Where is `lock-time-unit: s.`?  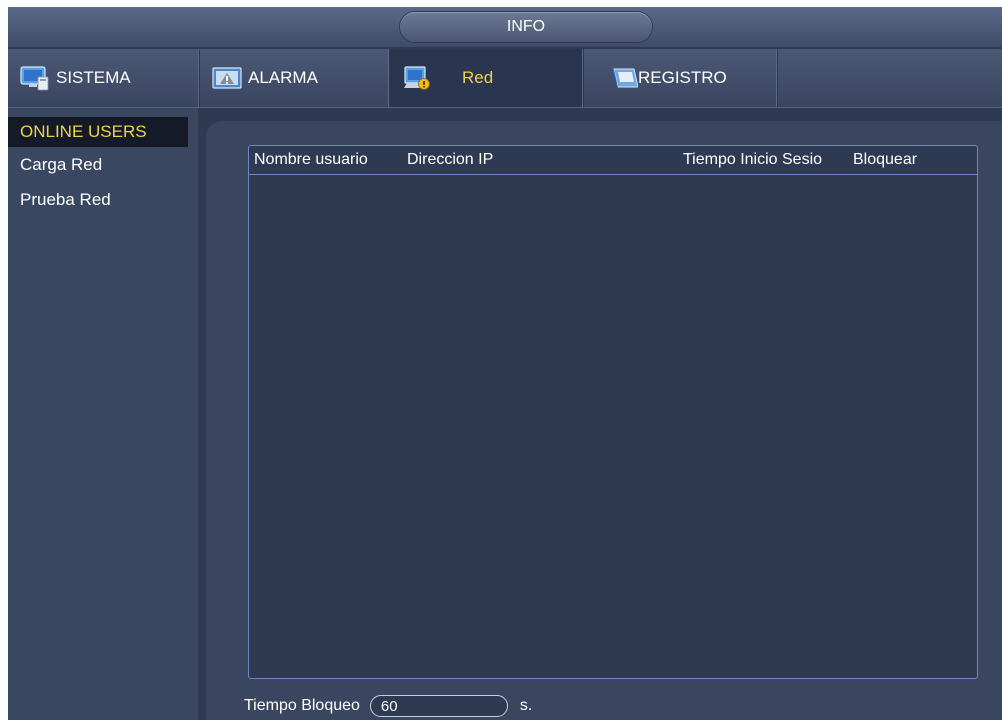
lock-time-unit: s. is located at coordinates (526, 705).